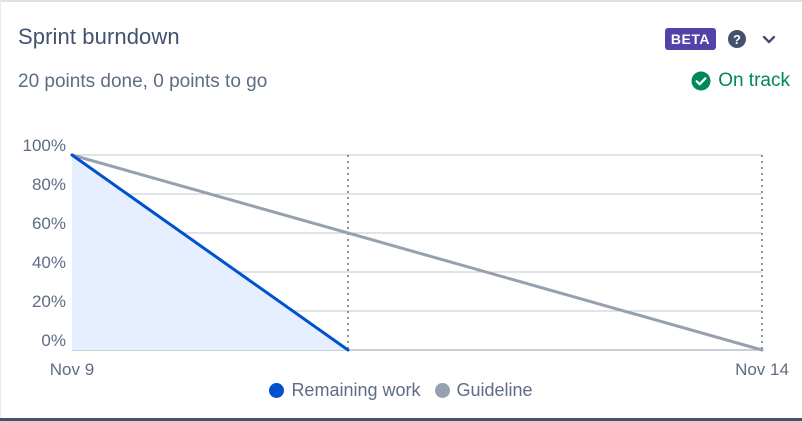  I want to click on legend-label-remaining-work: Remaining work, so click(356, 390).